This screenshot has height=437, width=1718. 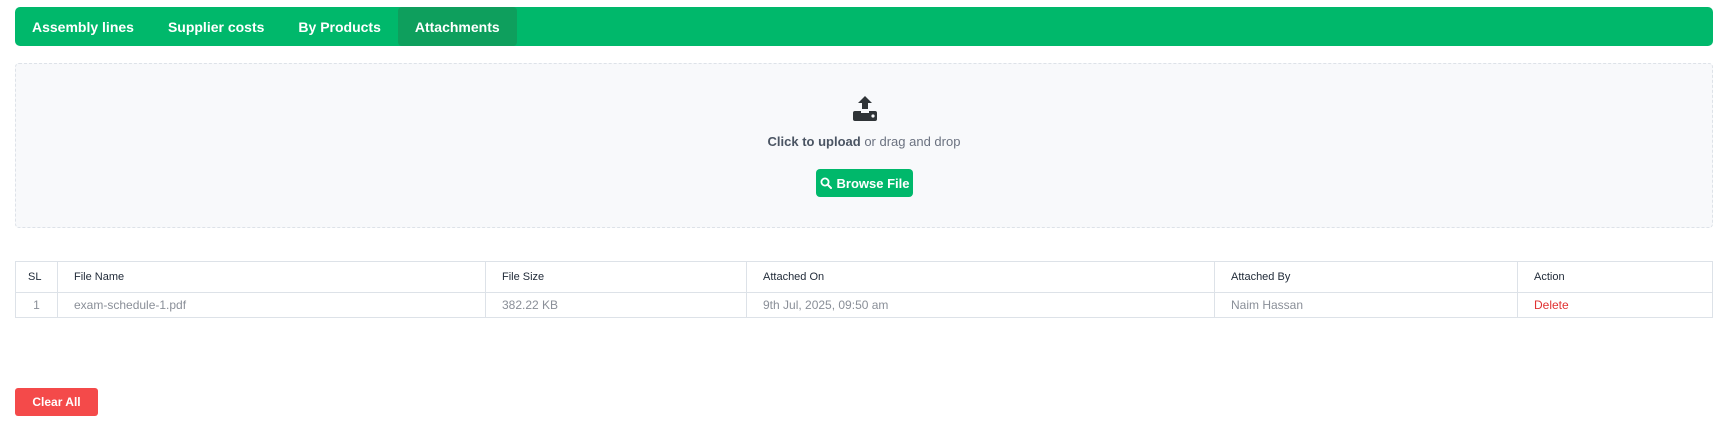 I want to click on cell-attached-on: 9th Jul, 2025, 09:50 am, so click(x=980, y=305).